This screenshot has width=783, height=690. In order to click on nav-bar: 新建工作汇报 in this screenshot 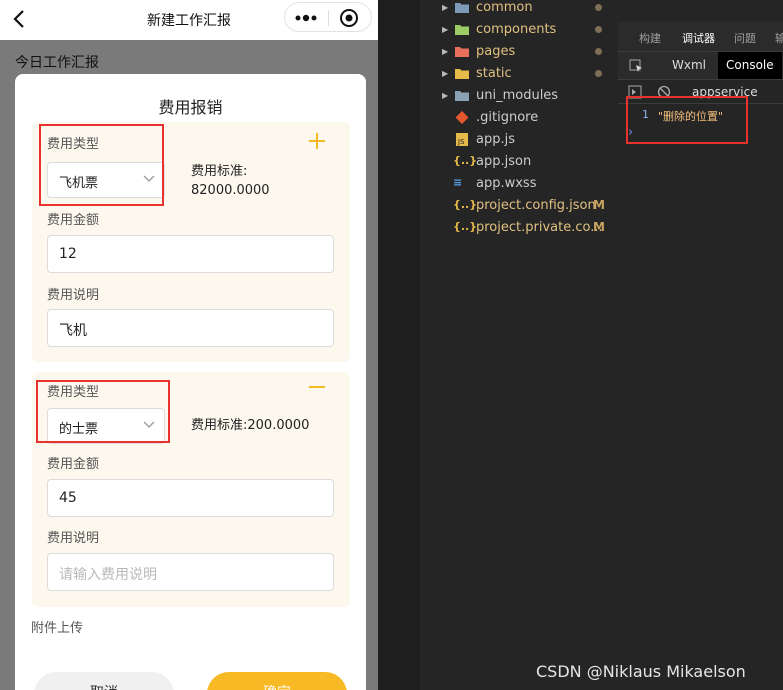, I will do `click(189, 20)`.